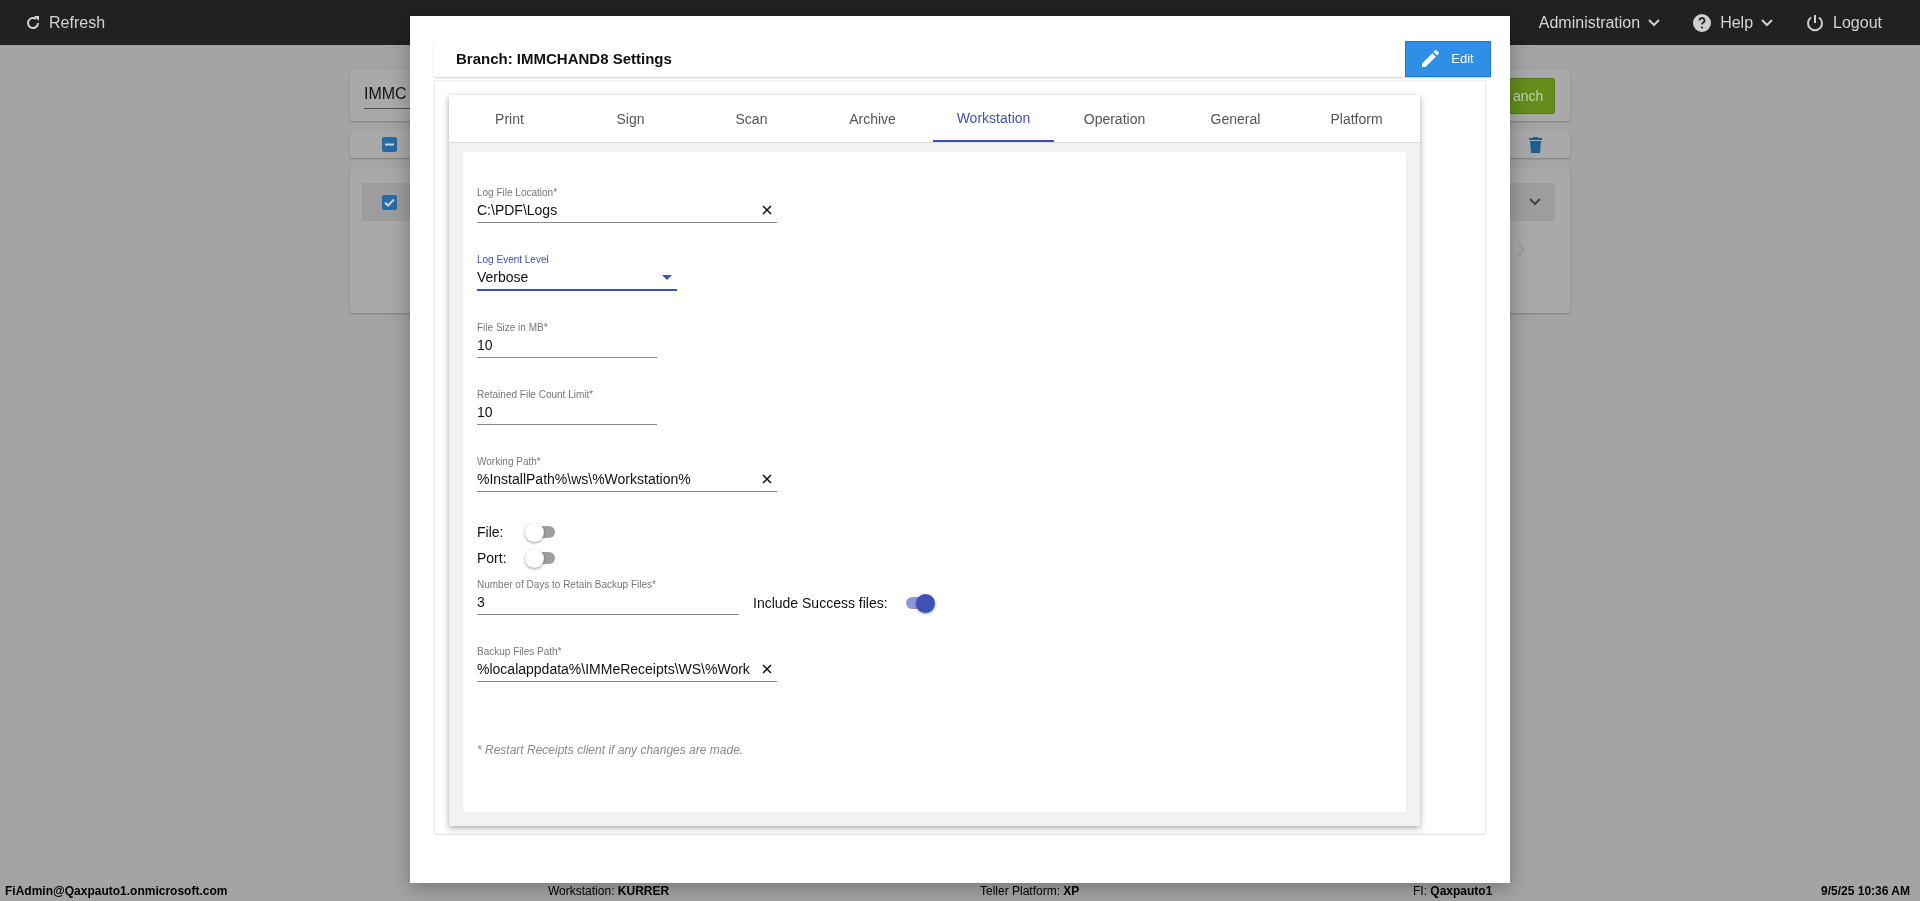 This screenshot has width=1920, height=901. Describe the element at coordinates (491, 532) in the screenshot. I see `toggle-label: File:` at that location.